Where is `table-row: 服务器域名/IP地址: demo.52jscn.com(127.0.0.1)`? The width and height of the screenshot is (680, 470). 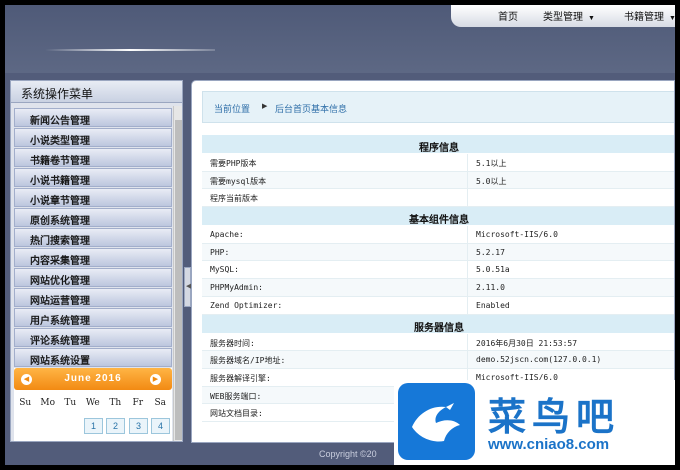 table-row: 服务器域名/IP地址: demo.52jscn.com(127.0.0.1) is located at coordinates (438, 360).